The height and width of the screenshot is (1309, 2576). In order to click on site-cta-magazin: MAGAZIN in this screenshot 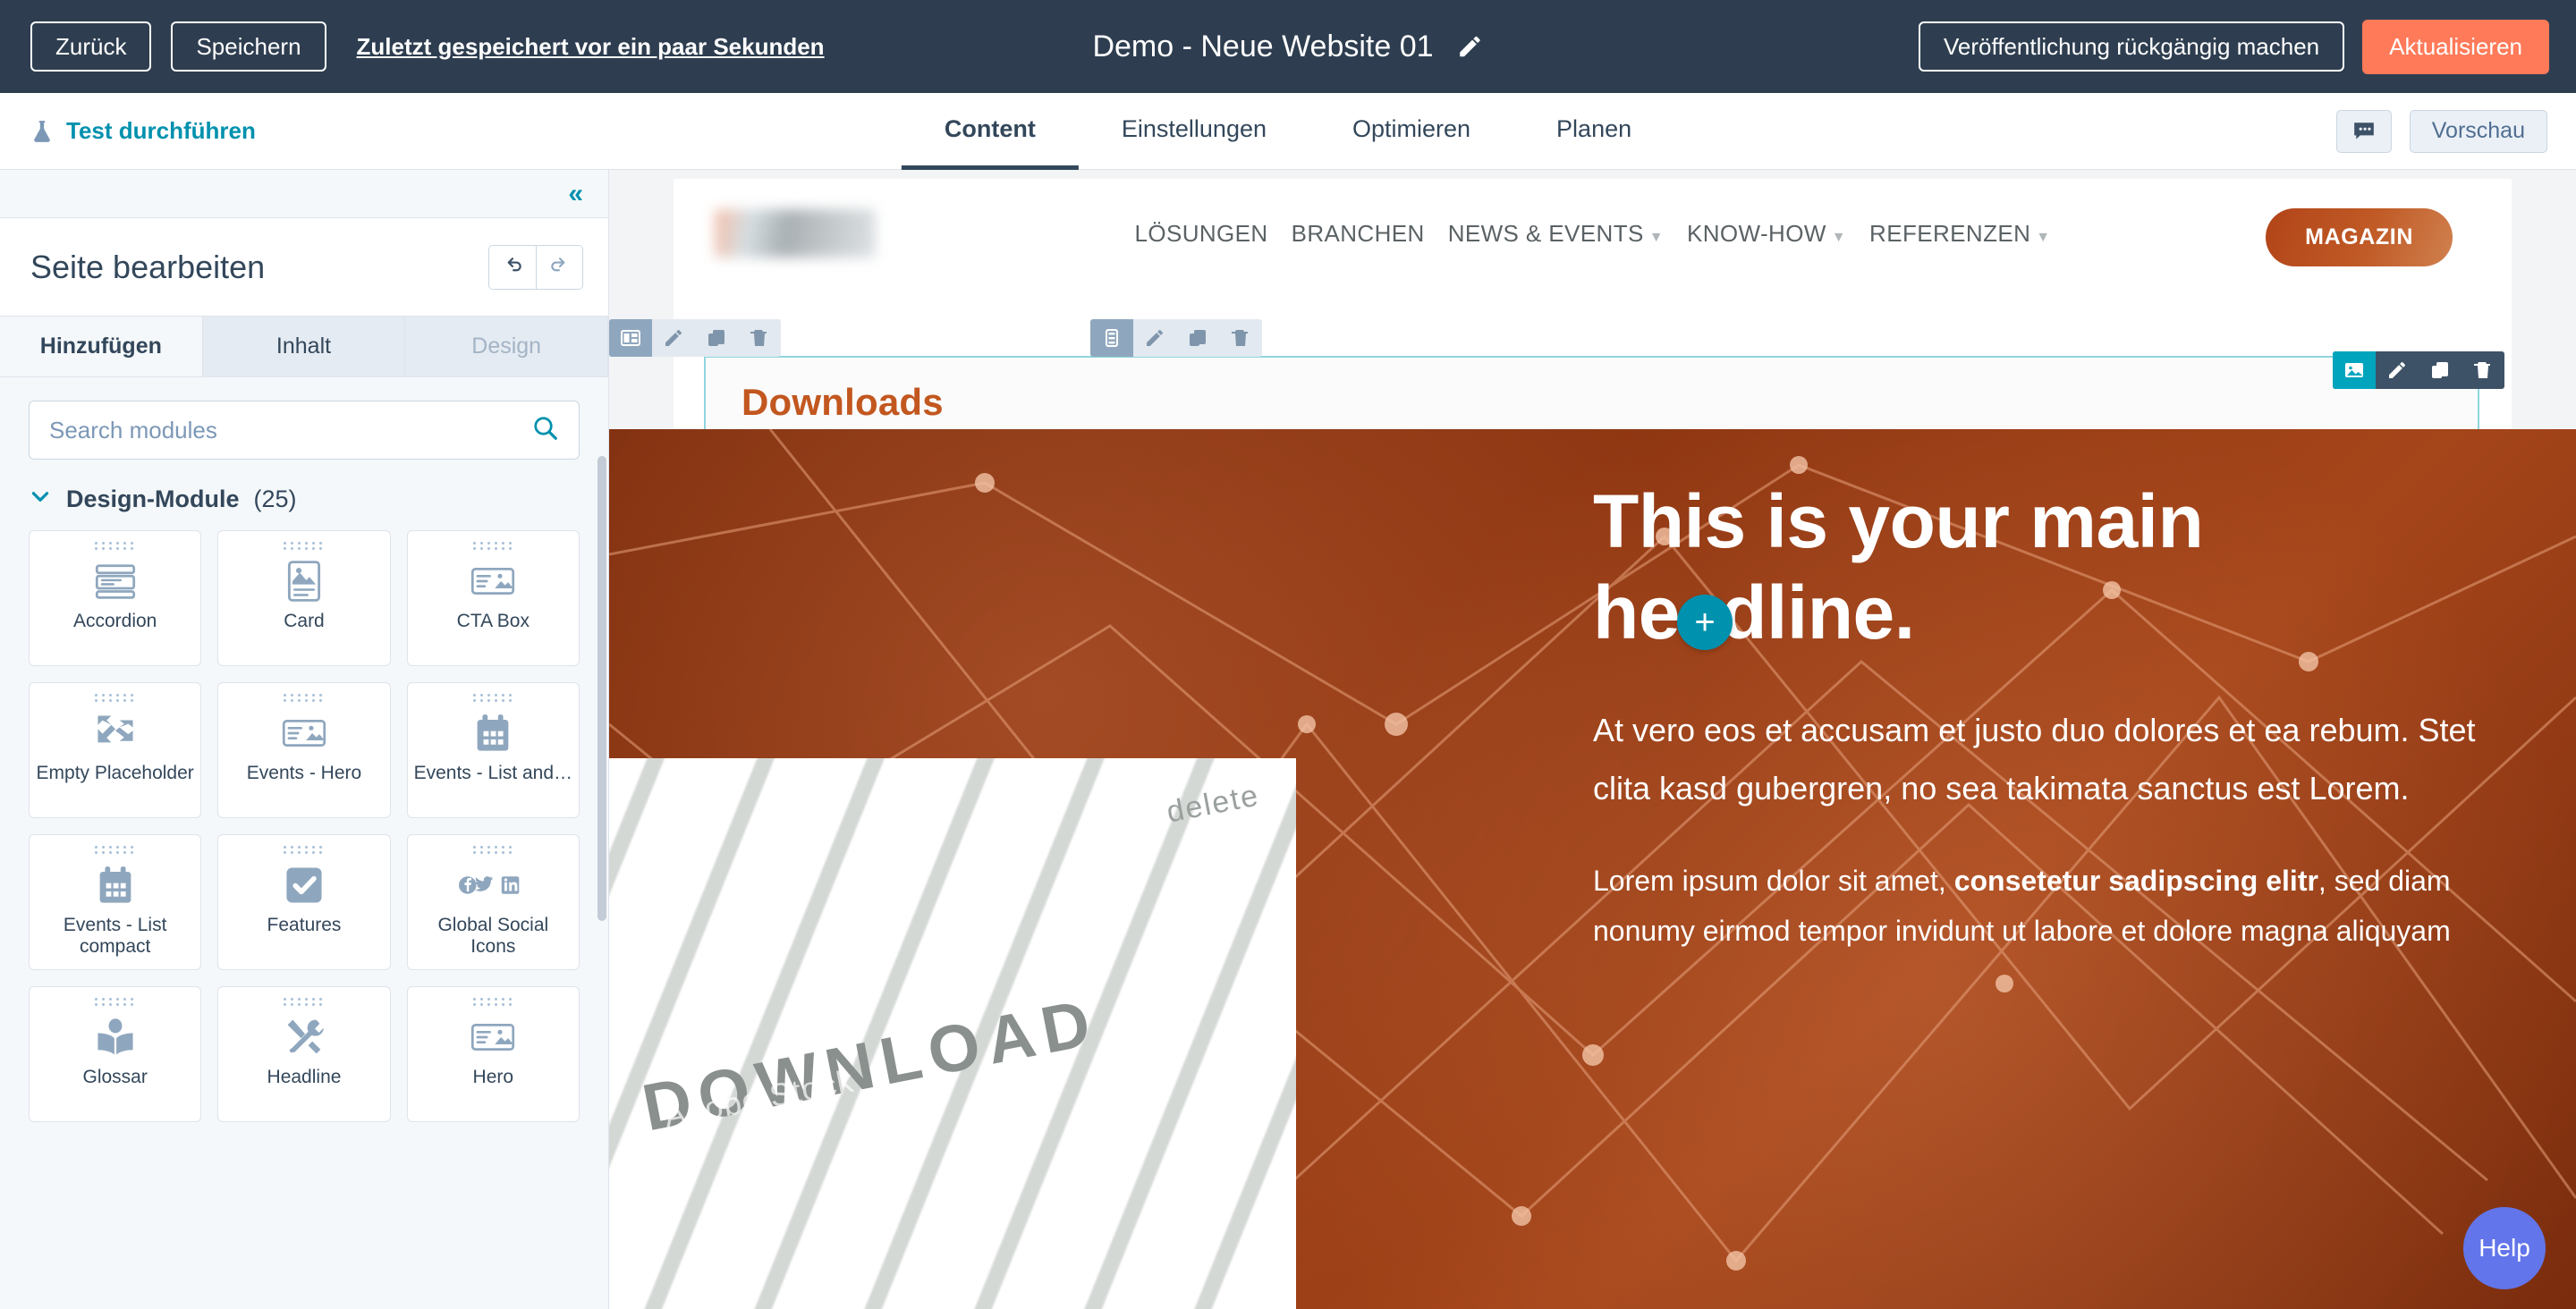, I will do `click(2359, 237)`.